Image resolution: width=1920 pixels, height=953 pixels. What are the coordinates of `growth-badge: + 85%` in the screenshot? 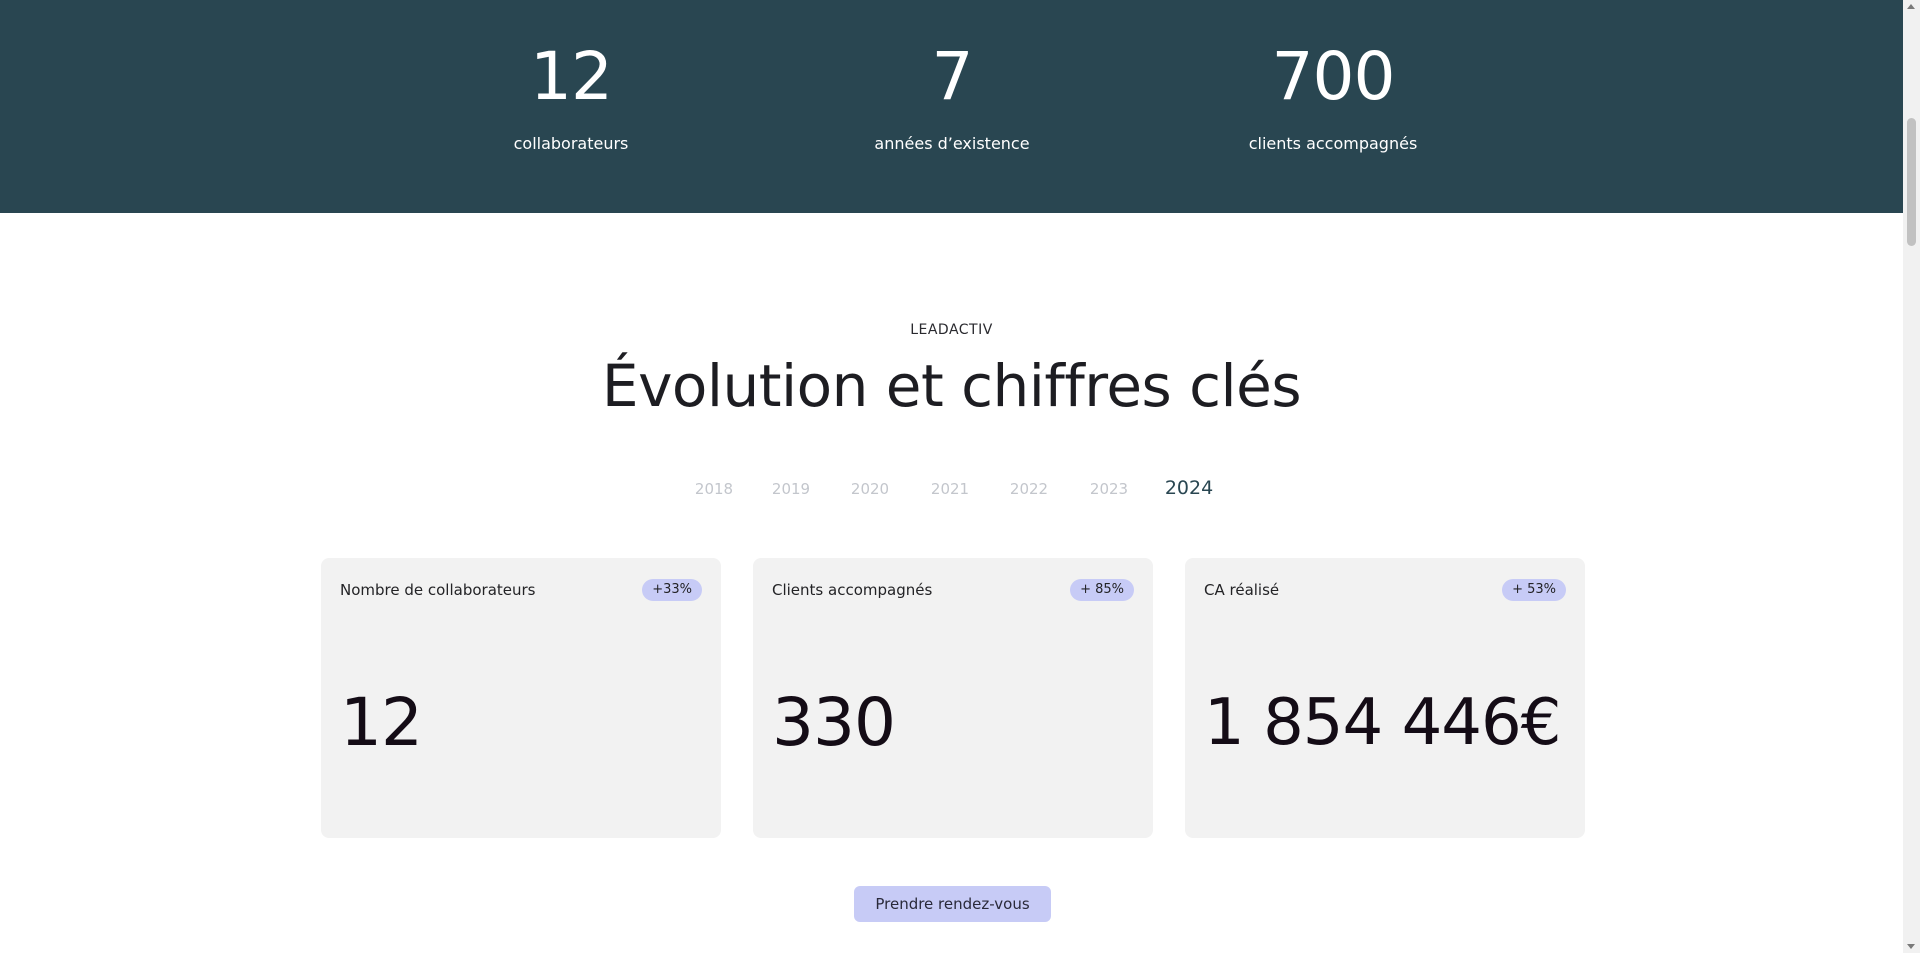 It's located at (1102, 590).